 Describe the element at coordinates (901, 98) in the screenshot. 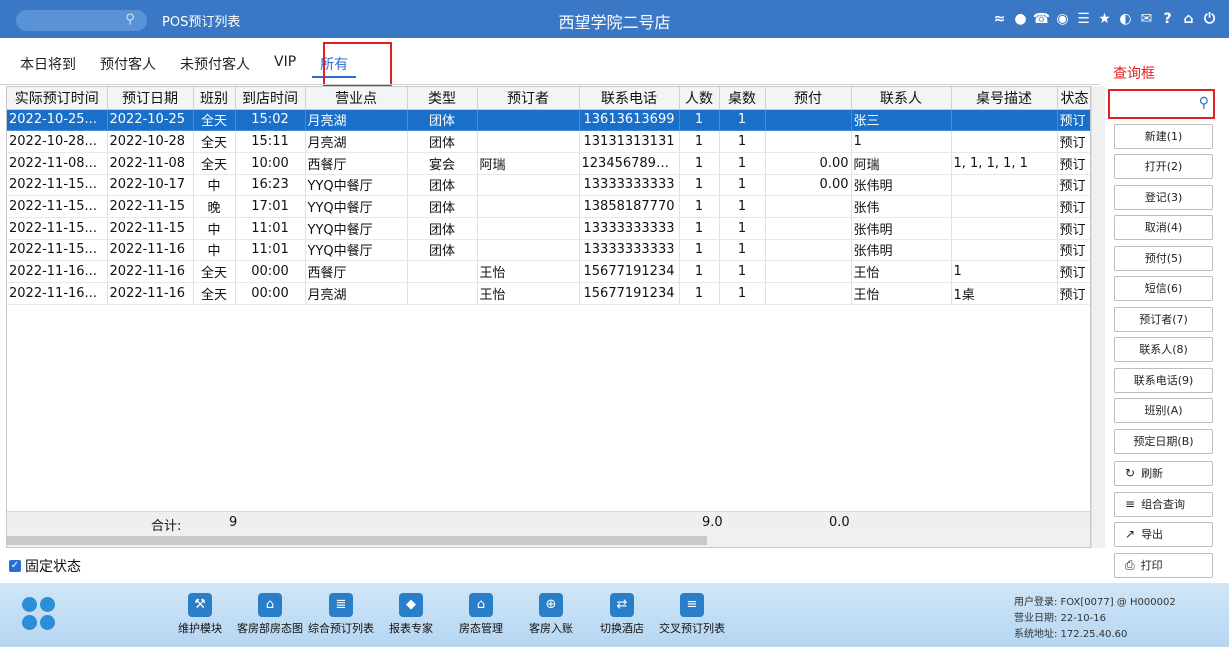

I see `column-header: 联系人` at that location.